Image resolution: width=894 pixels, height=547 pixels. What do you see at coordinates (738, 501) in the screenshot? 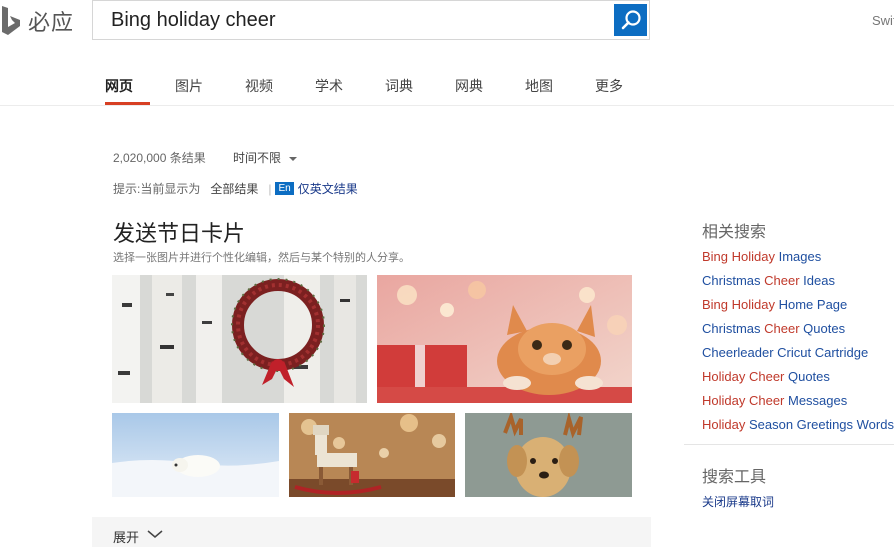
I see `disable-screen-lookup-link: 关闭屏幕取词` at bounding box center [738, 501].